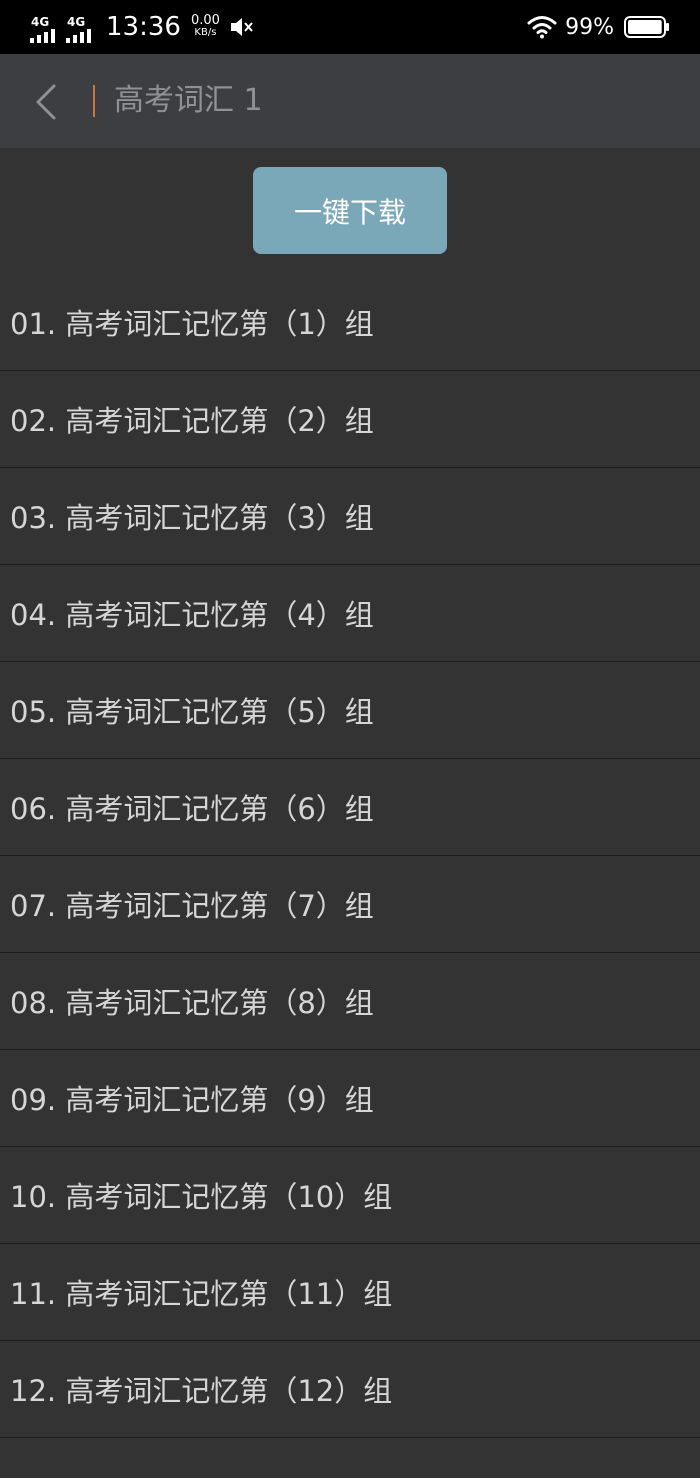 Image resolution: width=700 pixels, height=1478 pixels. What do you see at coordinates (589, 27) in the screenshot?
I see `battery-percent: 99%` at bounding box center [589, 27].